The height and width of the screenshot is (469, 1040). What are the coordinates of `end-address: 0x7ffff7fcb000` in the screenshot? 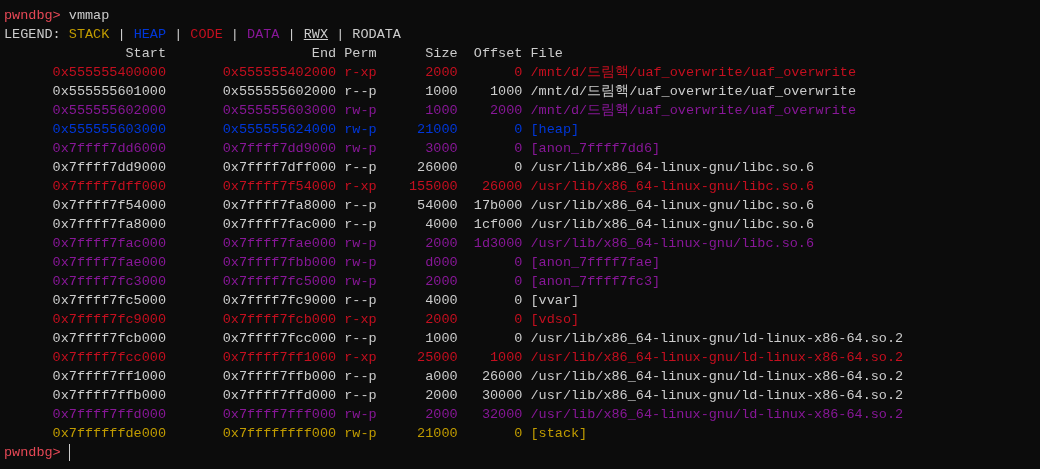 It's located at (279, 320).